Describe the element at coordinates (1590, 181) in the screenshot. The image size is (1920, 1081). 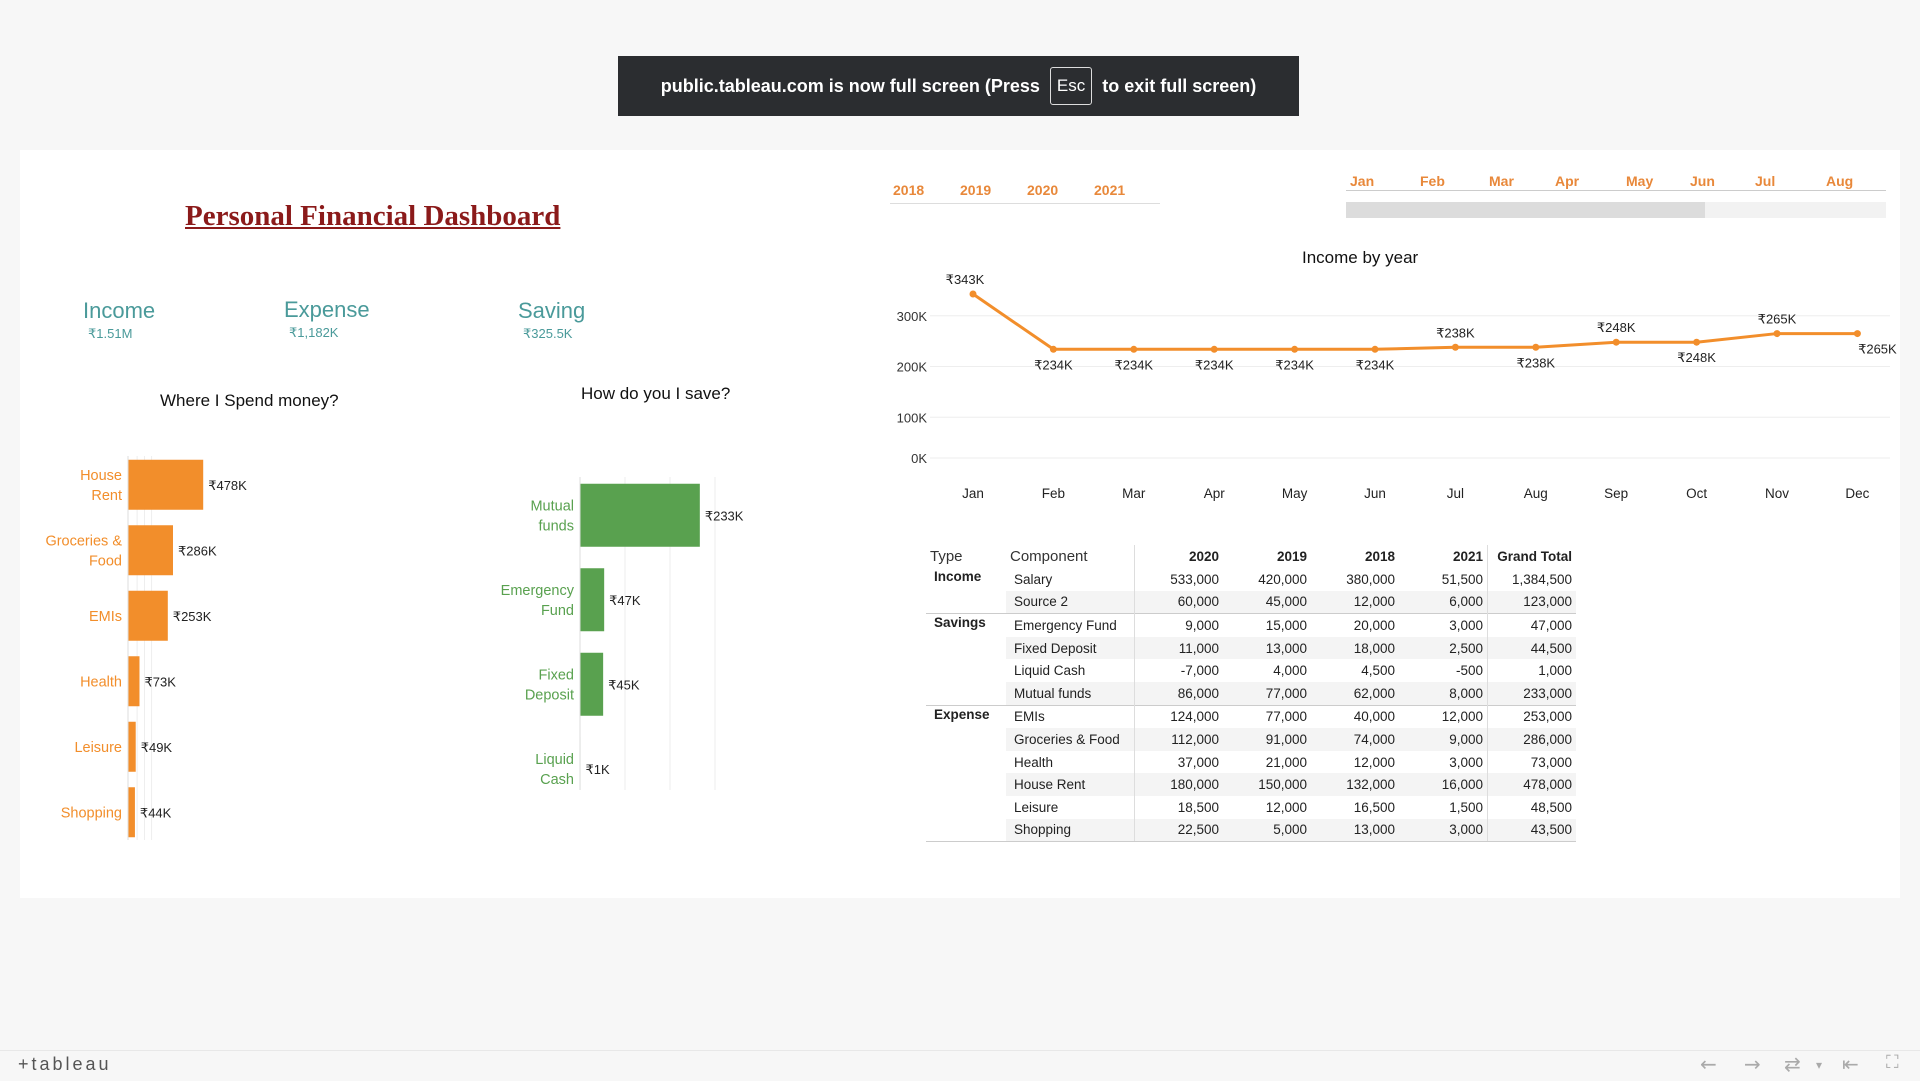
I see `month-filter-apr: Apr` at that location.